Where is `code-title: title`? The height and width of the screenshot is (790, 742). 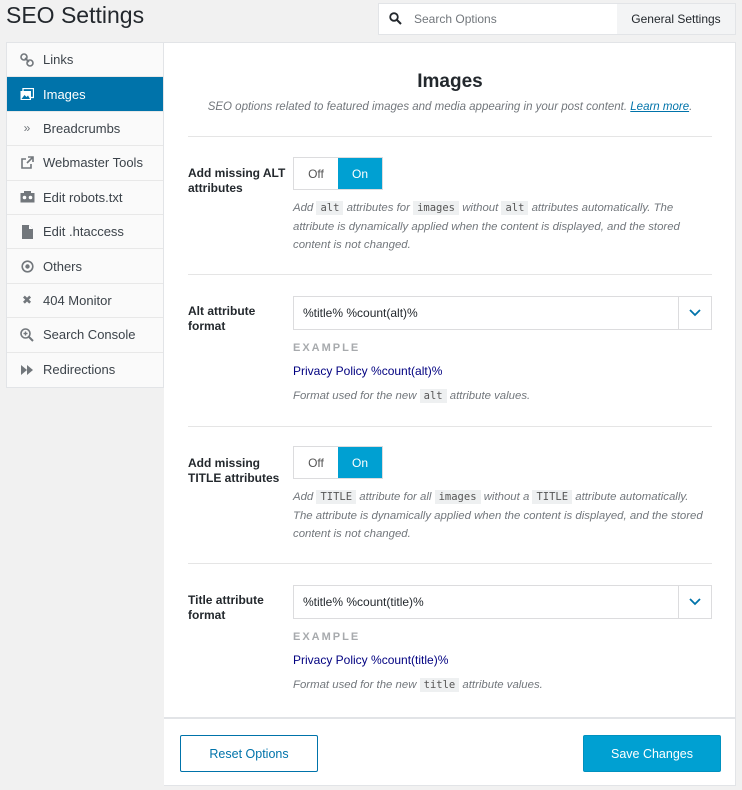 code-title: title is located at coordinates (439, 685).